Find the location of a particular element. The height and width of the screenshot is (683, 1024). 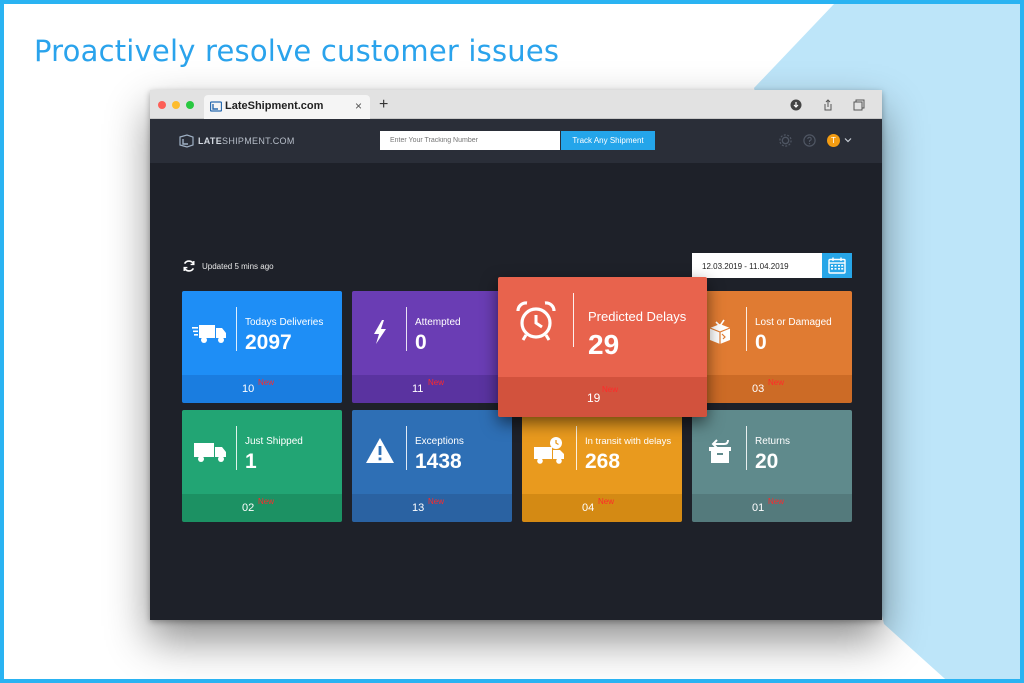

return-box-icon is located at coordinates (720, 451).